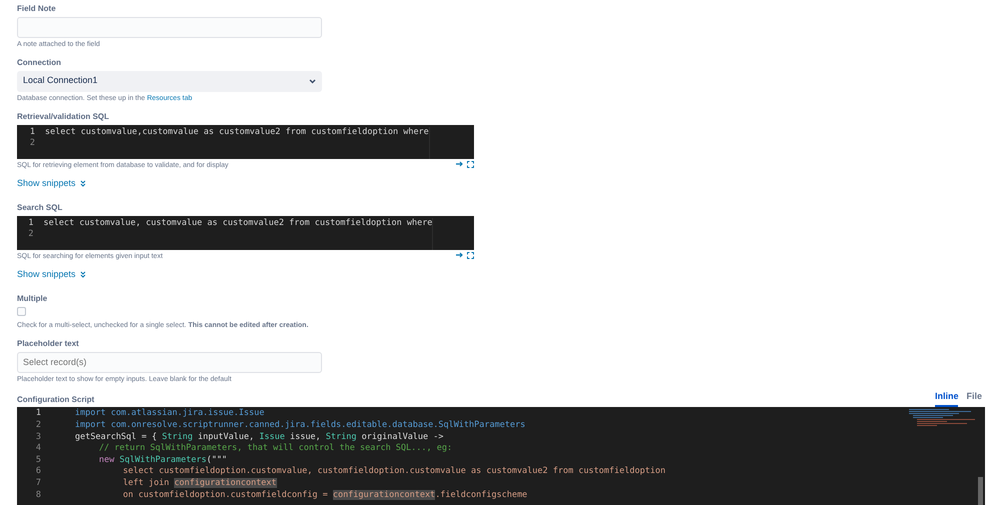 Image resolution: width=999 pixels, height=505 pixels. What do you see at coordinates (37, 449) in the screenshot?
I see `line-number: 4` at bounding box center [37, 449].